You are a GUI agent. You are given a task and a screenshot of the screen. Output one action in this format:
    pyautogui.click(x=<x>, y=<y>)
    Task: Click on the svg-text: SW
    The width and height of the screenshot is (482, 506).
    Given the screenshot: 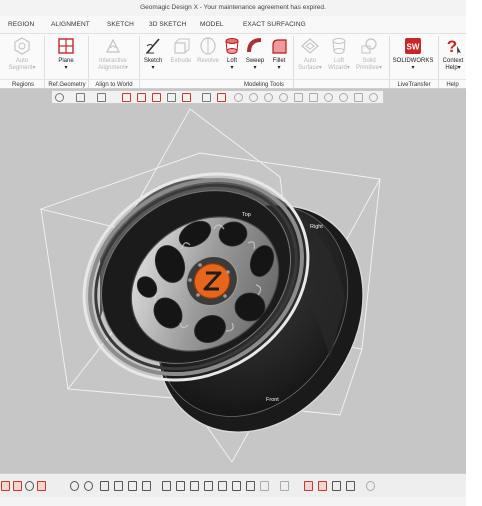 What is the action you would take?
    pyautogui.click(x=413, y=47)
    